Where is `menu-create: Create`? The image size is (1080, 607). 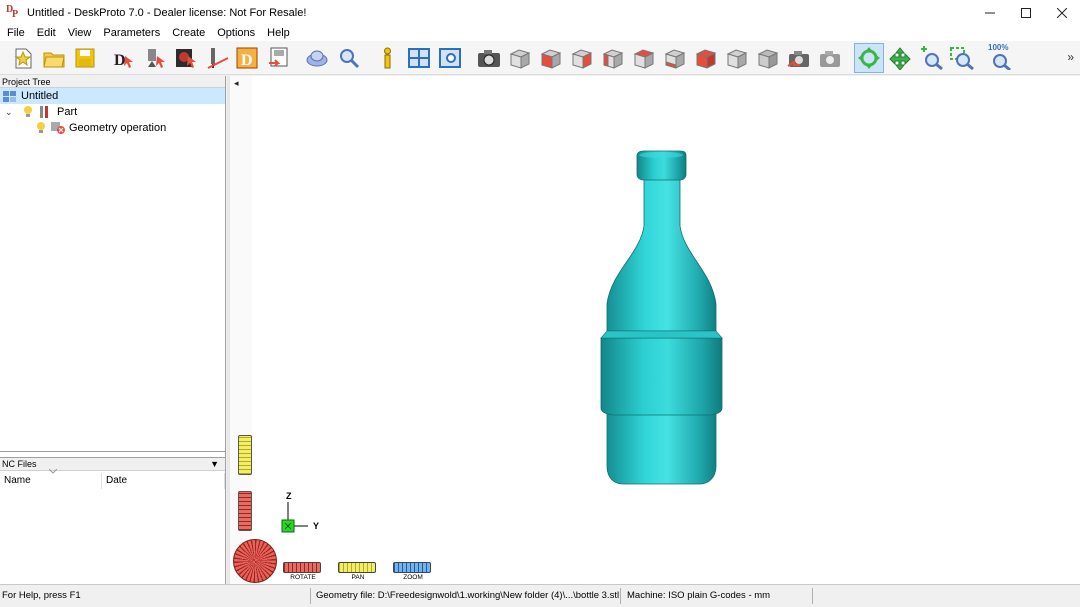
menu-create: Create is located at coordinates (188, 33).